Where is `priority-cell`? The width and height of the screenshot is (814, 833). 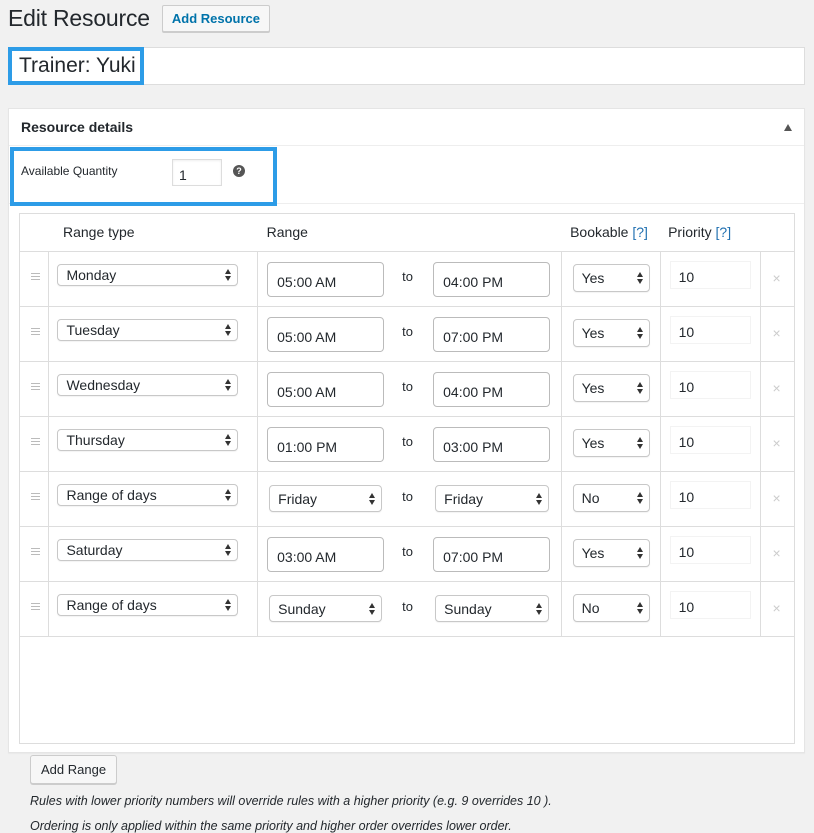 priority-cell is located at coordinates (710, 333).